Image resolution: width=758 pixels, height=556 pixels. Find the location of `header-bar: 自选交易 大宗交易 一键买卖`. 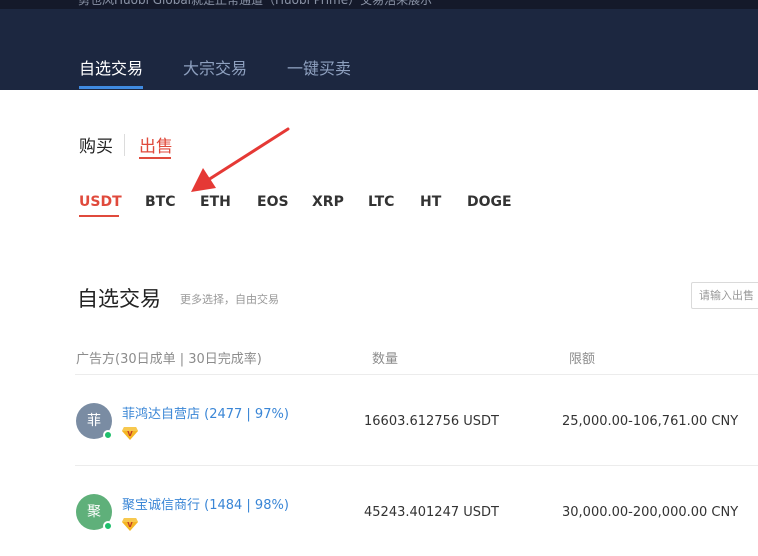

header-bar: 自选交易 大宗交易 一键买卖 is located at coordinates (379, 49).